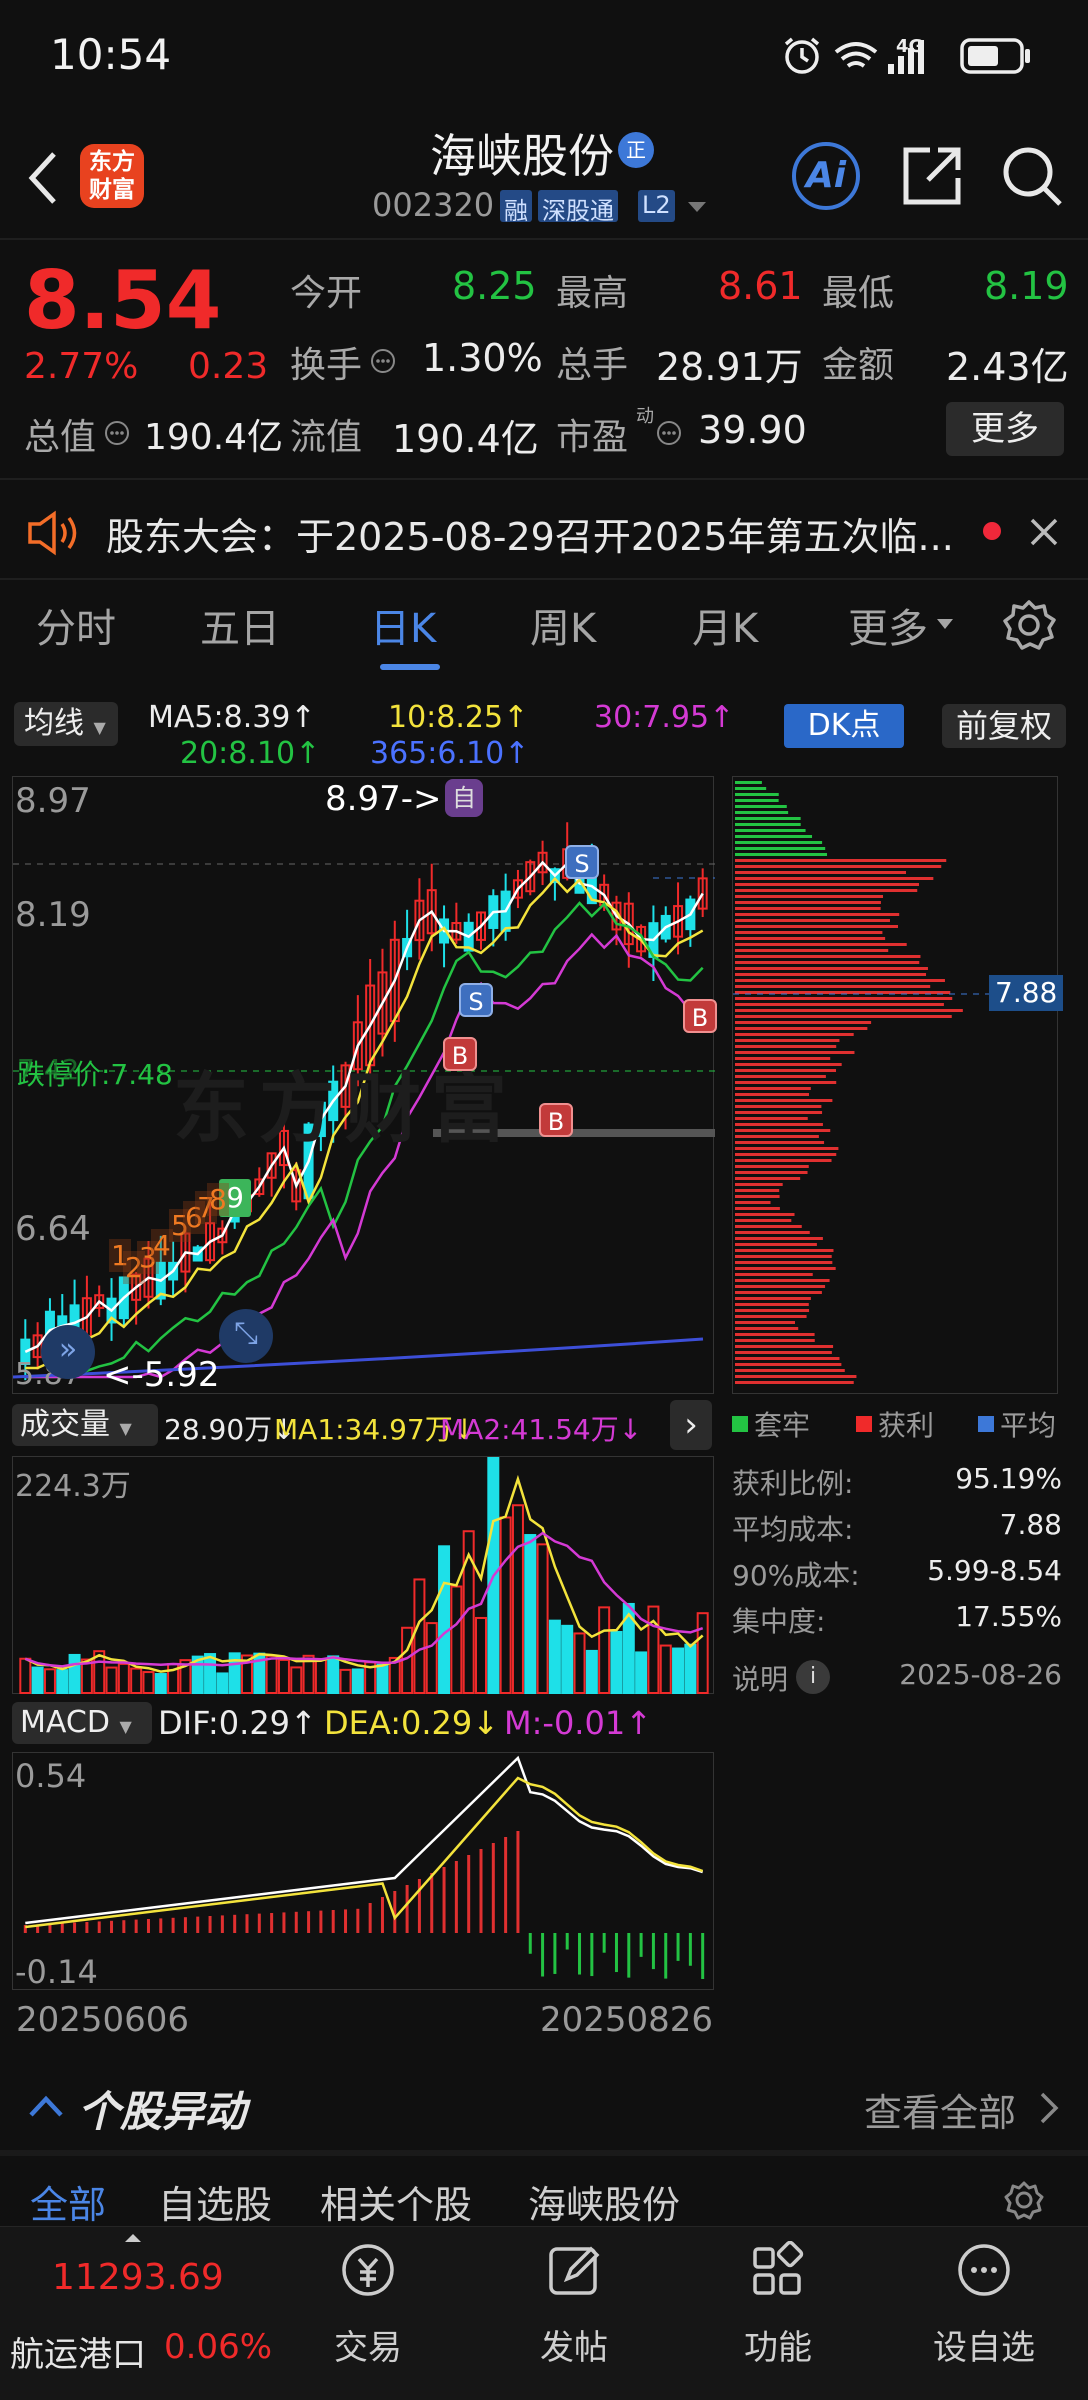 The image size is (1088, 2400). Describe the element at coordinates (1032, 176) in the screenshot. I see `search-icon` at that location.